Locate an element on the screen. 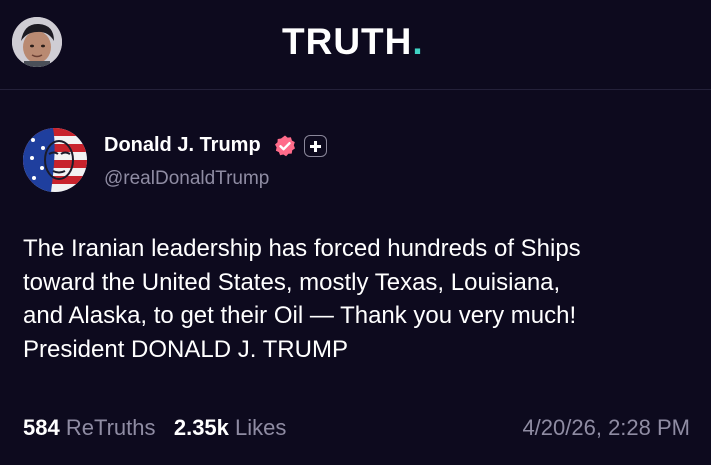 This screenshot has height=465, width=711. author-handle: @realDonaldTrump is located at coordinates (186, 179).